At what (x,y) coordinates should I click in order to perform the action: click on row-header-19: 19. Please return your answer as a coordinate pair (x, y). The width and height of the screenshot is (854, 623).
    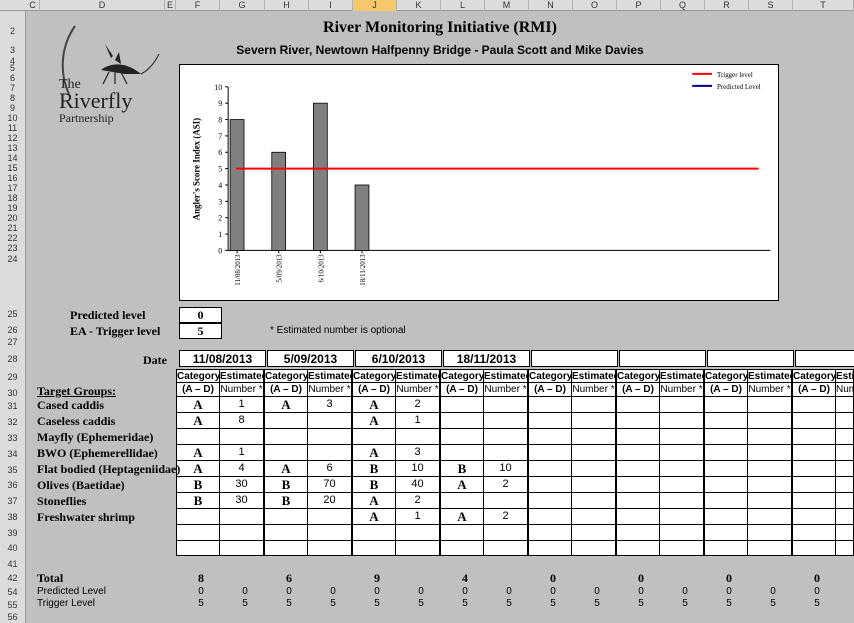
    Looking at the image, I should click on (12, 208).